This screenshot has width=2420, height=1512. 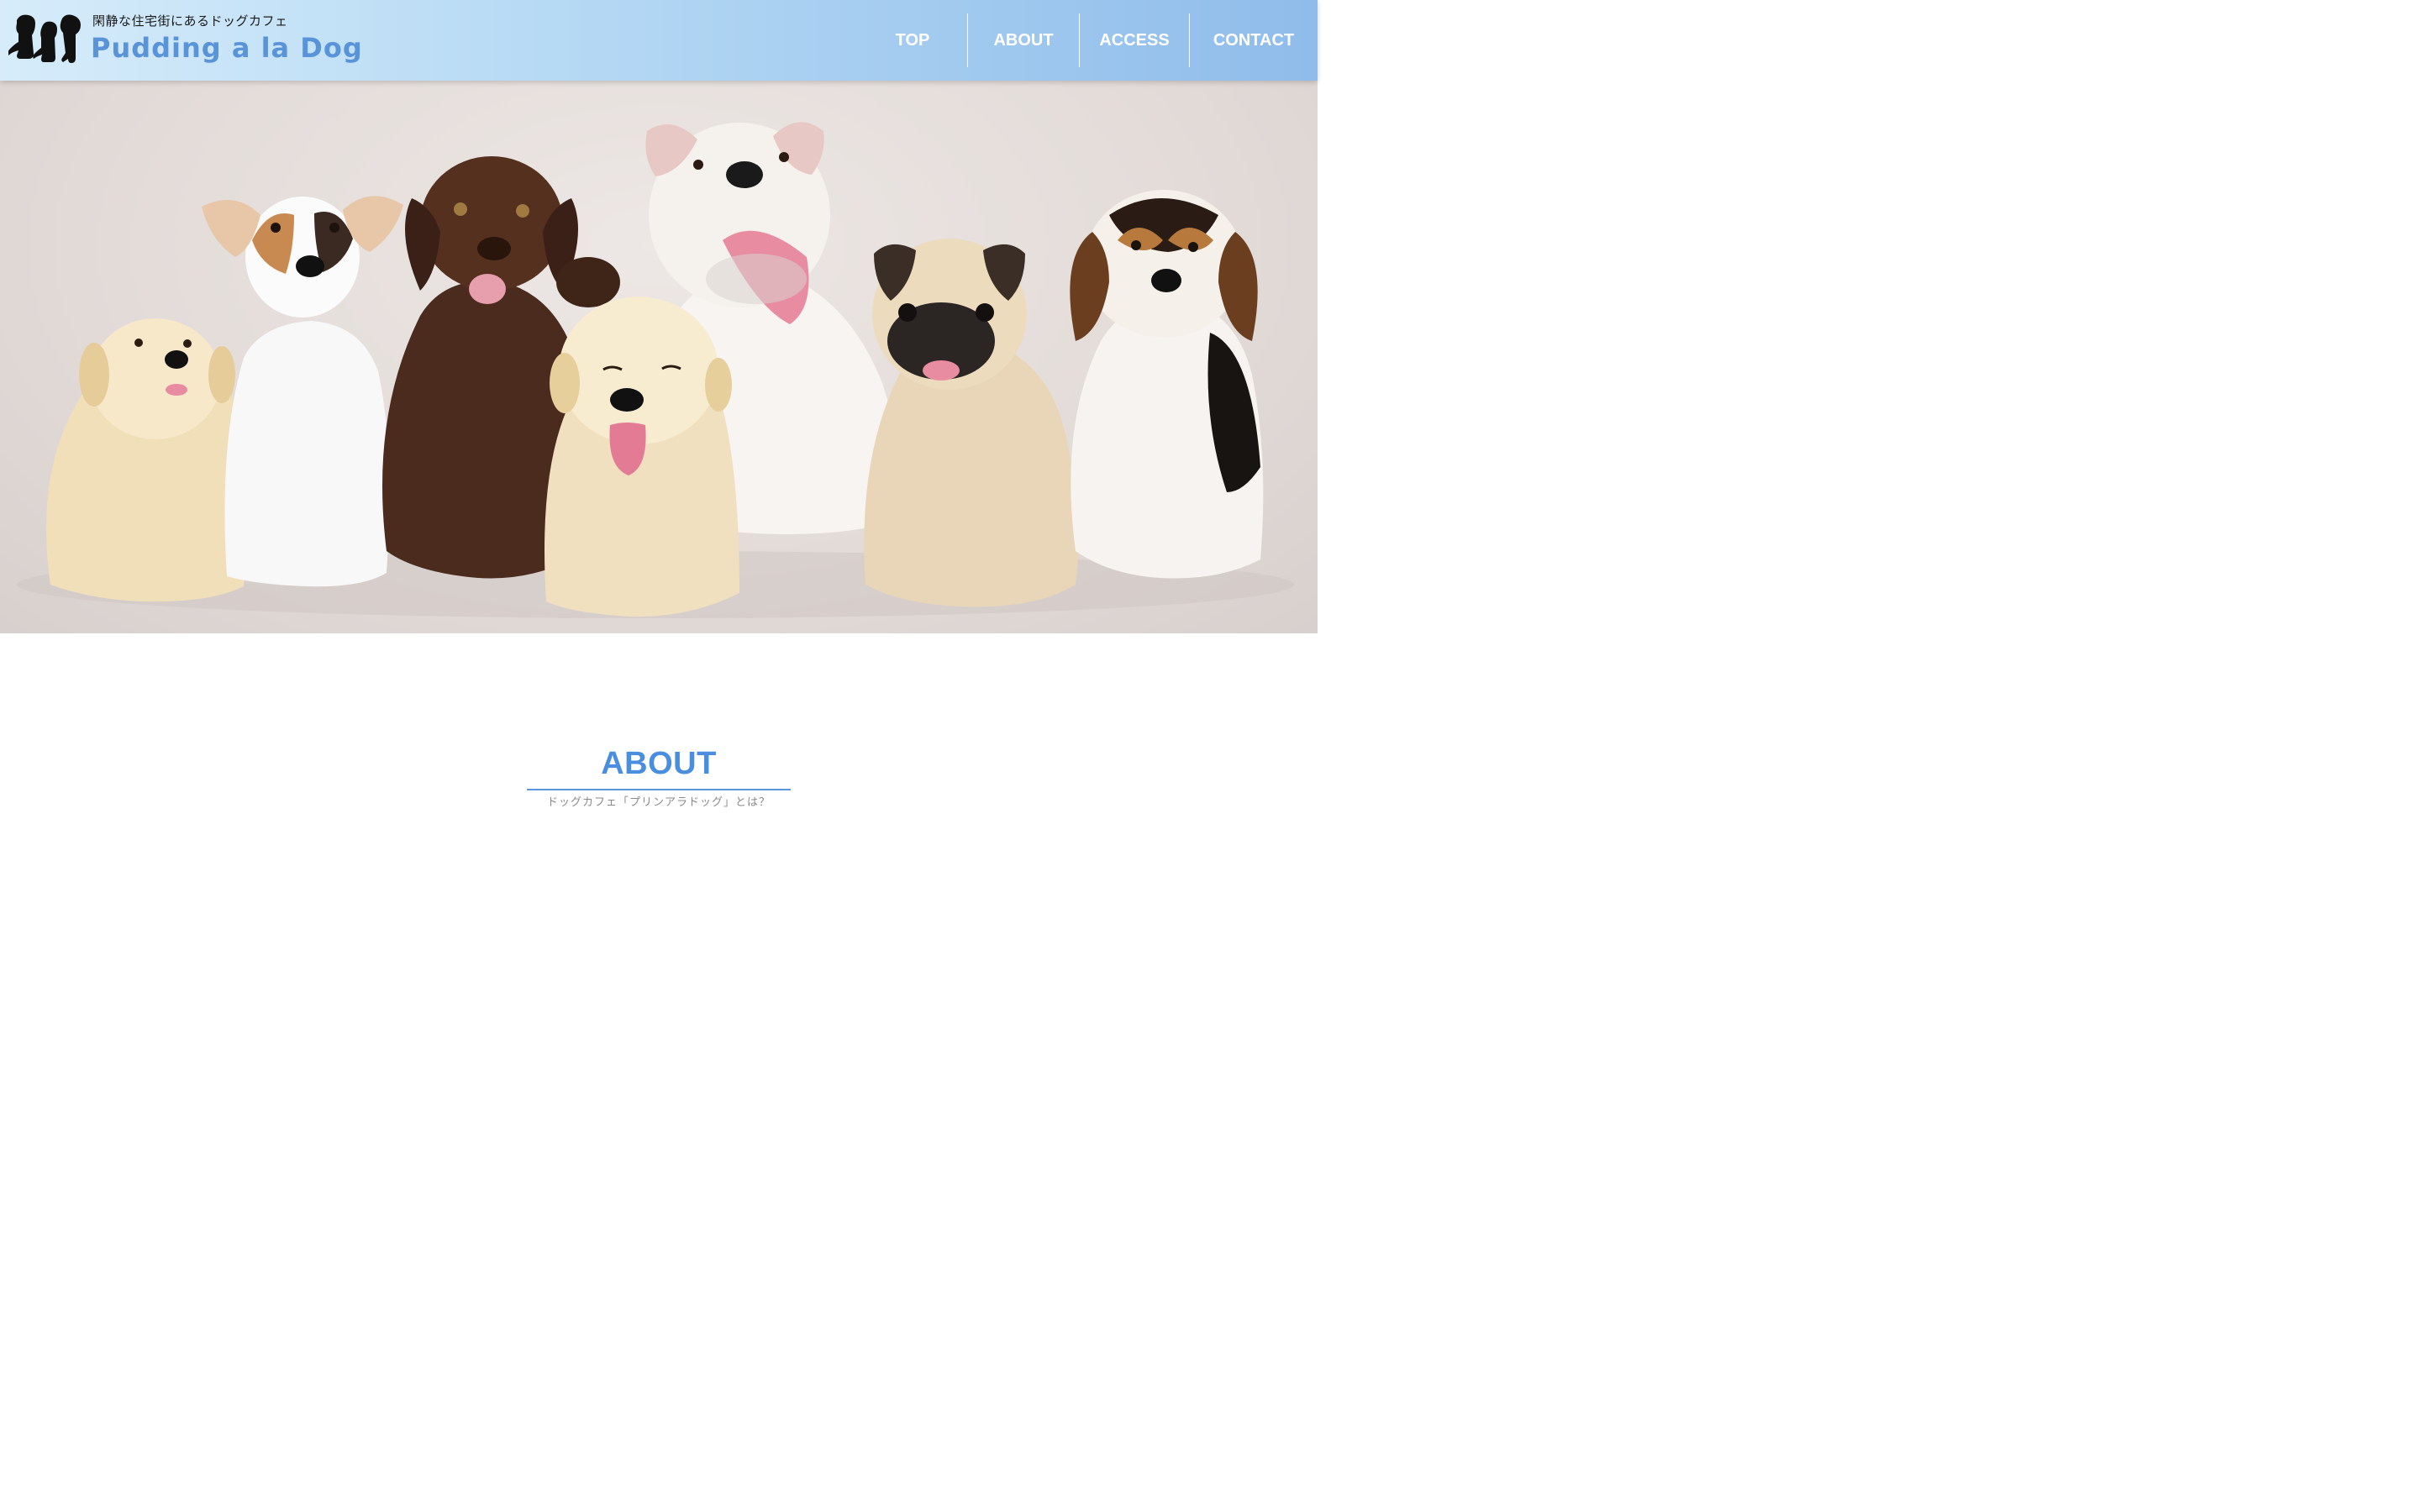 What do you see at coordinates (1023, 40) in the screenshot?
I see `nav-item-about: ABOUT` at bounding box center [1023, 40].